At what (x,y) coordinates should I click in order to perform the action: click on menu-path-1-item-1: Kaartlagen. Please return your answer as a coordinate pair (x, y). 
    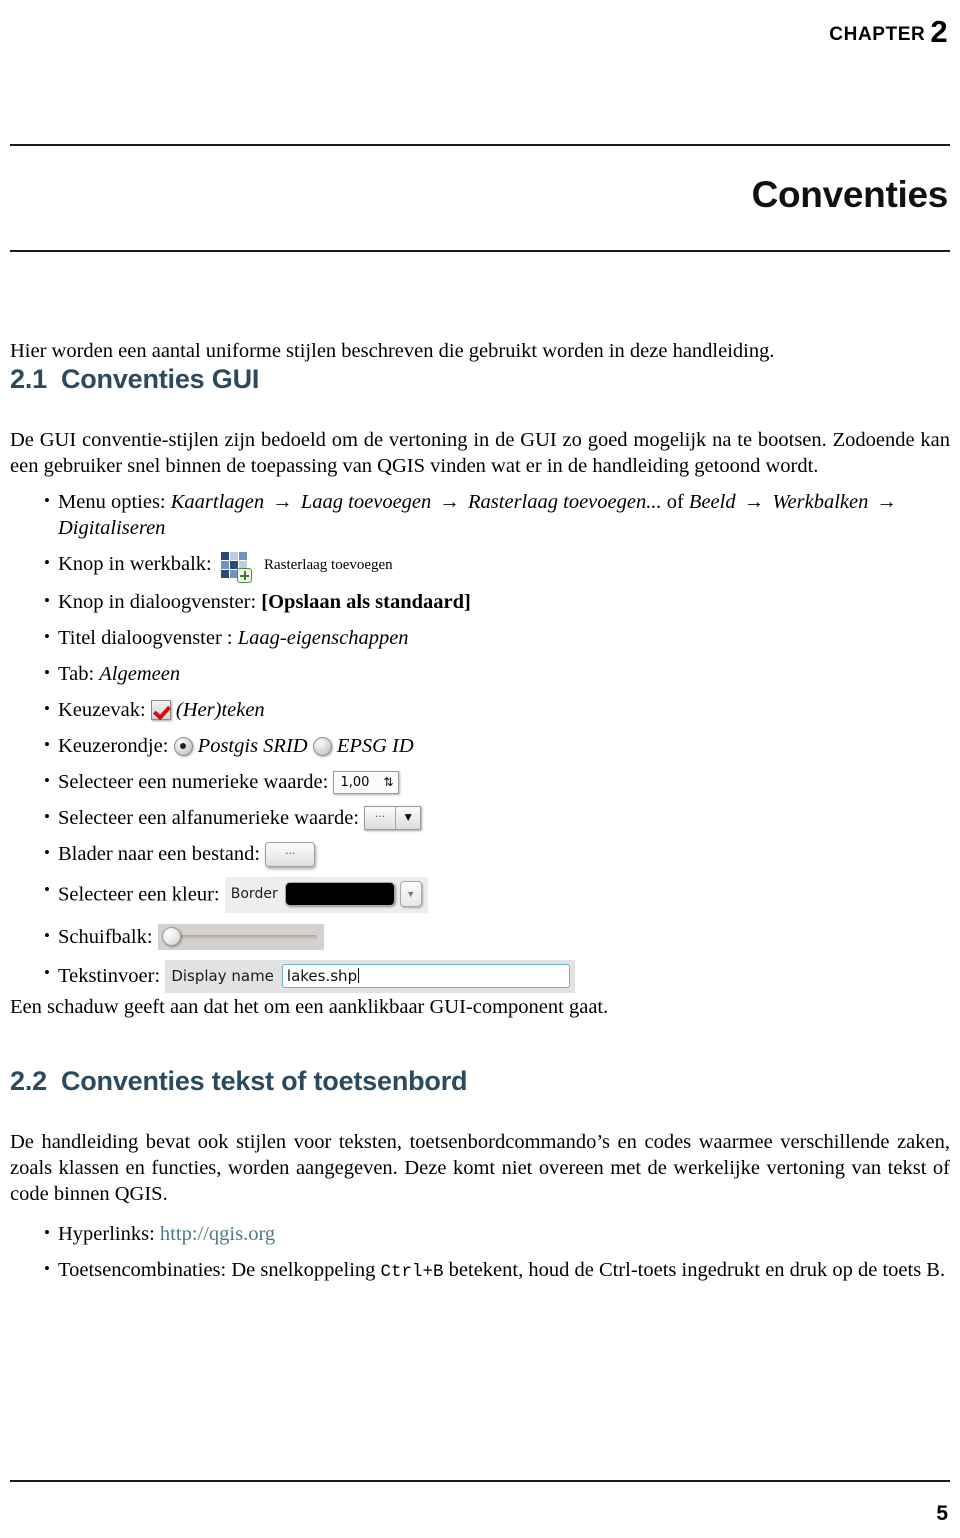
    Looking at the image, I should click on (217, 502).